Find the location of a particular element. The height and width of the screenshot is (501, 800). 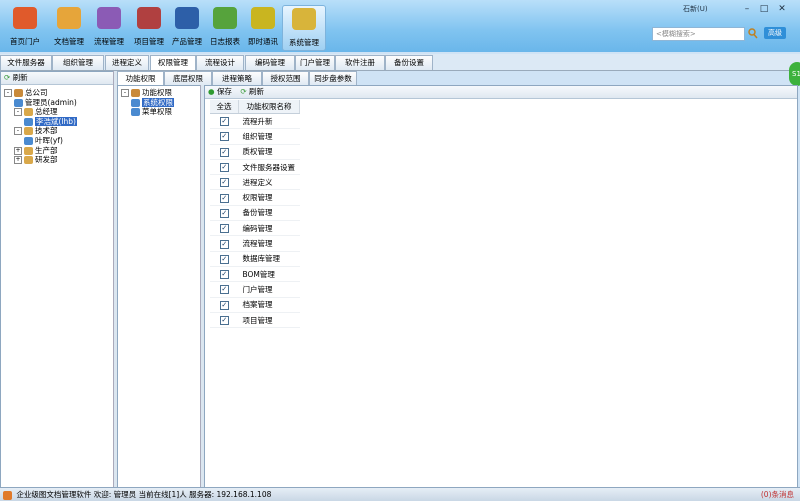

tab-sub-1: 底层权限 is located at coordinates (188, 78).